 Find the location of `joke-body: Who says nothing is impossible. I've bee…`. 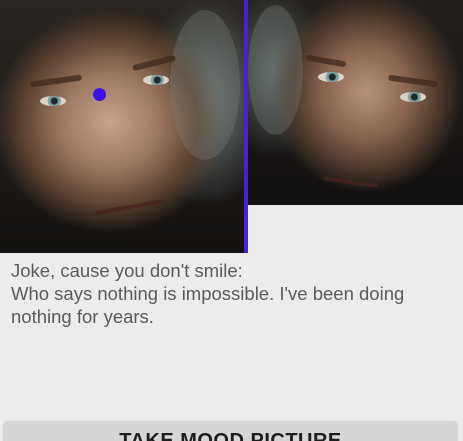

joke-body: Who says nothing is impossible. I've bee… is located at coordinates (208, 305).